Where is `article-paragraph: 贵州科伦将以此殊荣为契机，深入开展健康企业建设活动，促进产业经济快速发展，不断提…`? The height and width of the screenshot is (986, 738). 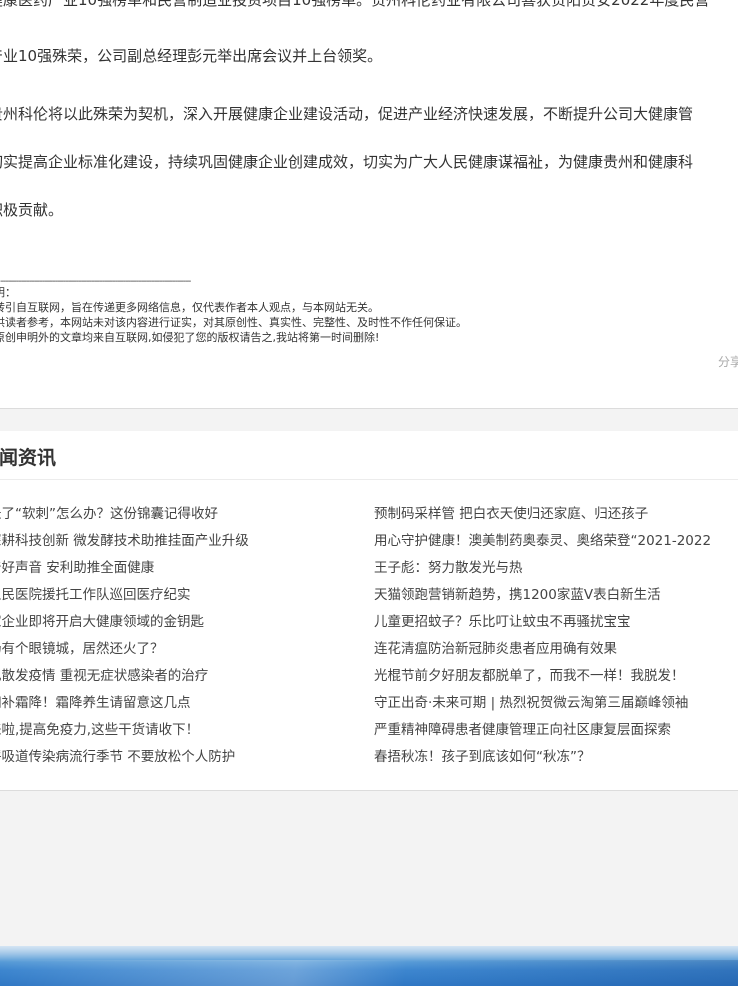
article-paragraph: 贵州科伦将以此殊荣为契机，深入开展健康企业建设活动，促进产业经济快速发展，不断提… is located at coordinates (347, 114).